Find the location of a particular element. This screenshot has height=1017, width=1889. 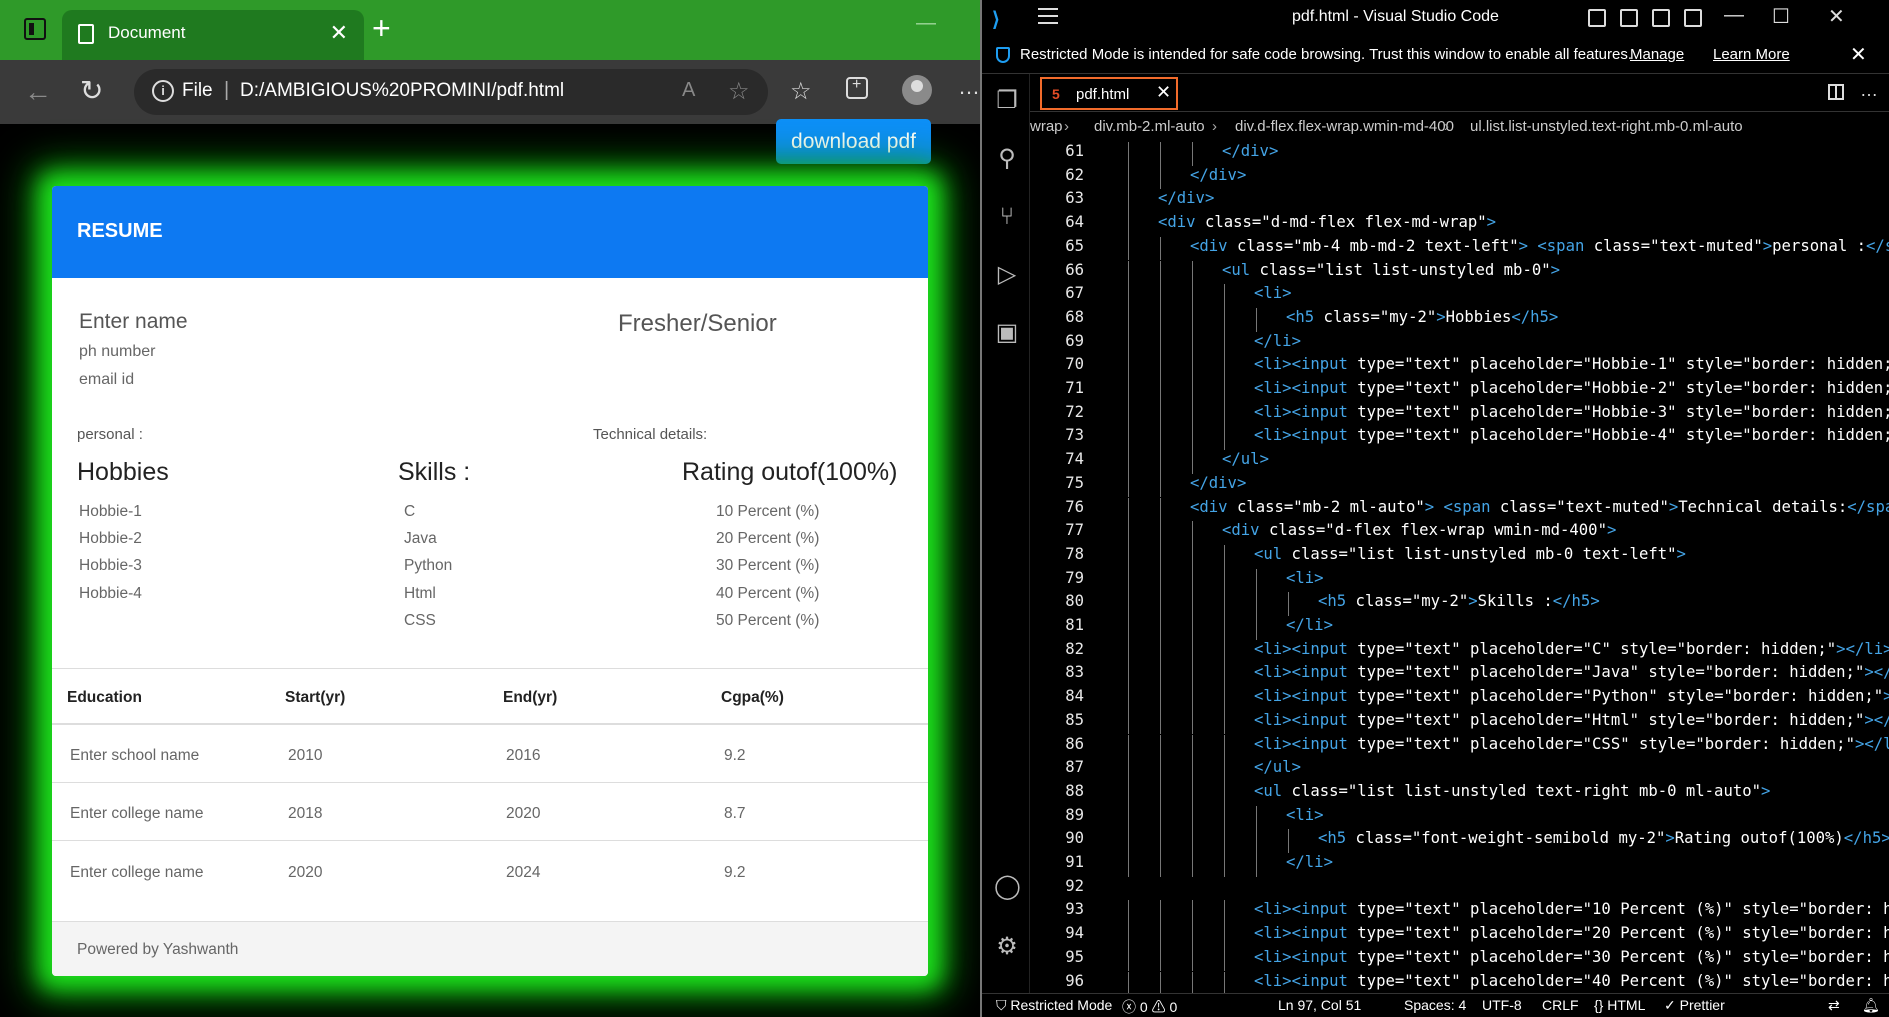

code-line: 81 </li> is located at coordinates (1459, 628).